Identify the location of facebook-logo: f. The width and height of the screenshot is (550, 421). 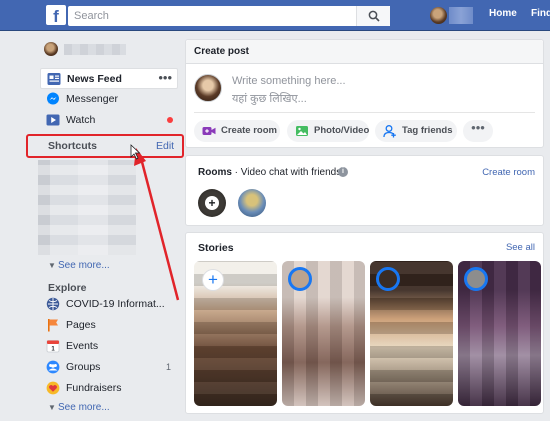
(56, 15).